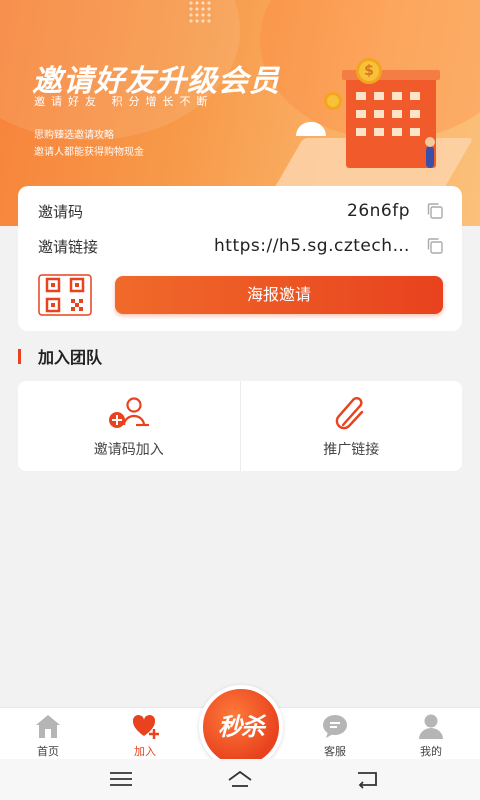 This screenshot has height=800, width=480. I want to click on join-team-card: 邀请码加入 推广链接, so click(240, 426).